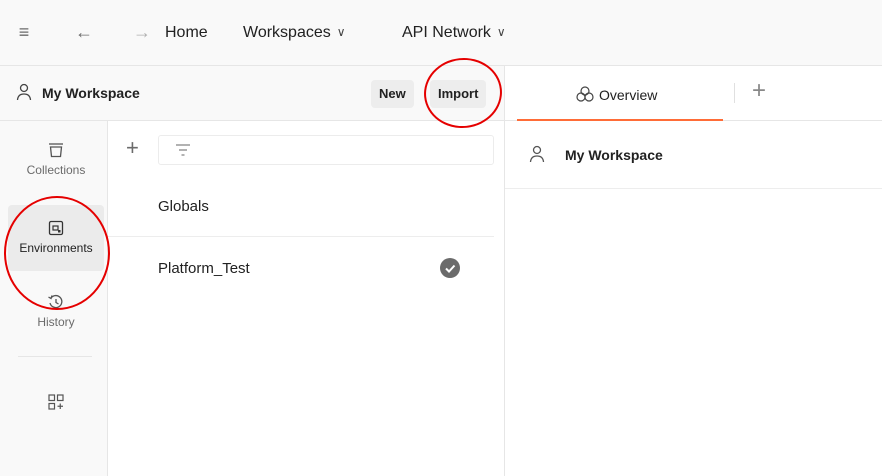 Image resolution: width=882 pixels, height=476 pixels. I want to click on top-header: ≡ ← → Home Workspaces ∨ API Network ∨, so click(441, 33).